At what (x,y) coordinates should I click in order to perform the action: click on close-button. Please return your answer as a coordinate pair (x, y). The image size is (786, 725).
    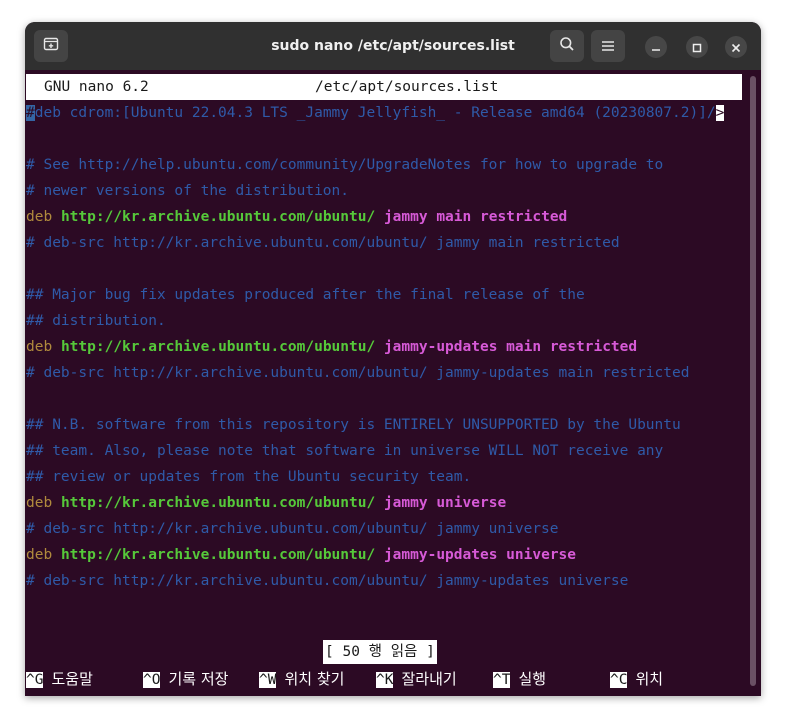
    Looking at the image, I should click on (736, 47).